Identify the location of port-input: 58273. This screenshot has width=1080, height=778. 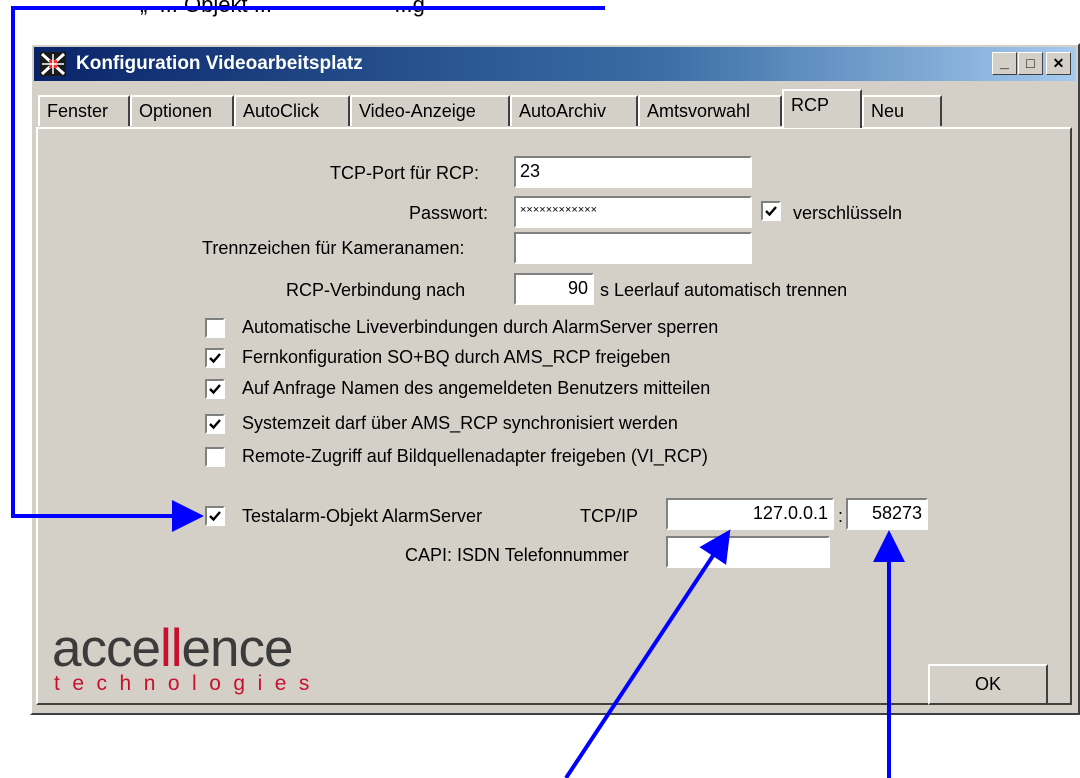
(887, 514).